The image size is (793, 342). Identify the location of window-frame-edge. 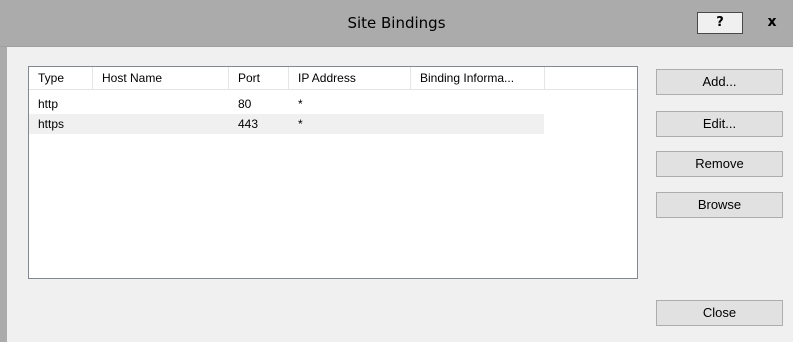
(3, 194).